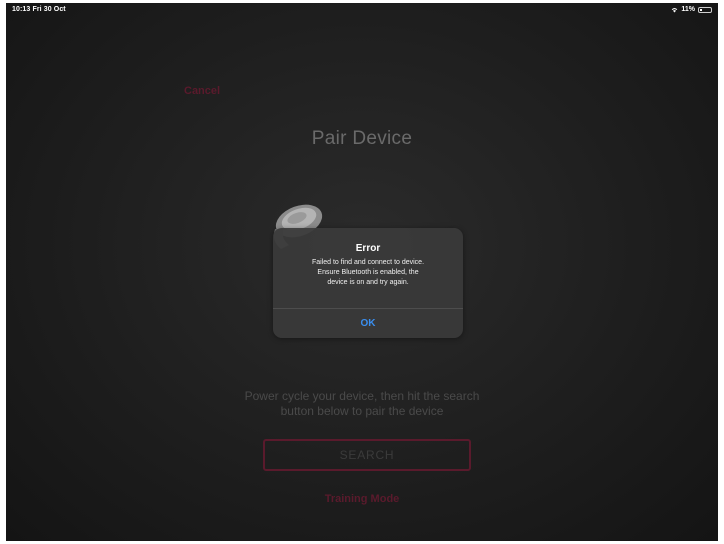  What do you see at coordinates (368, 262) in the screenshot?
I see `alert-message-line-1: Failed to find and connect to device.` at bounding box center [368, 262].